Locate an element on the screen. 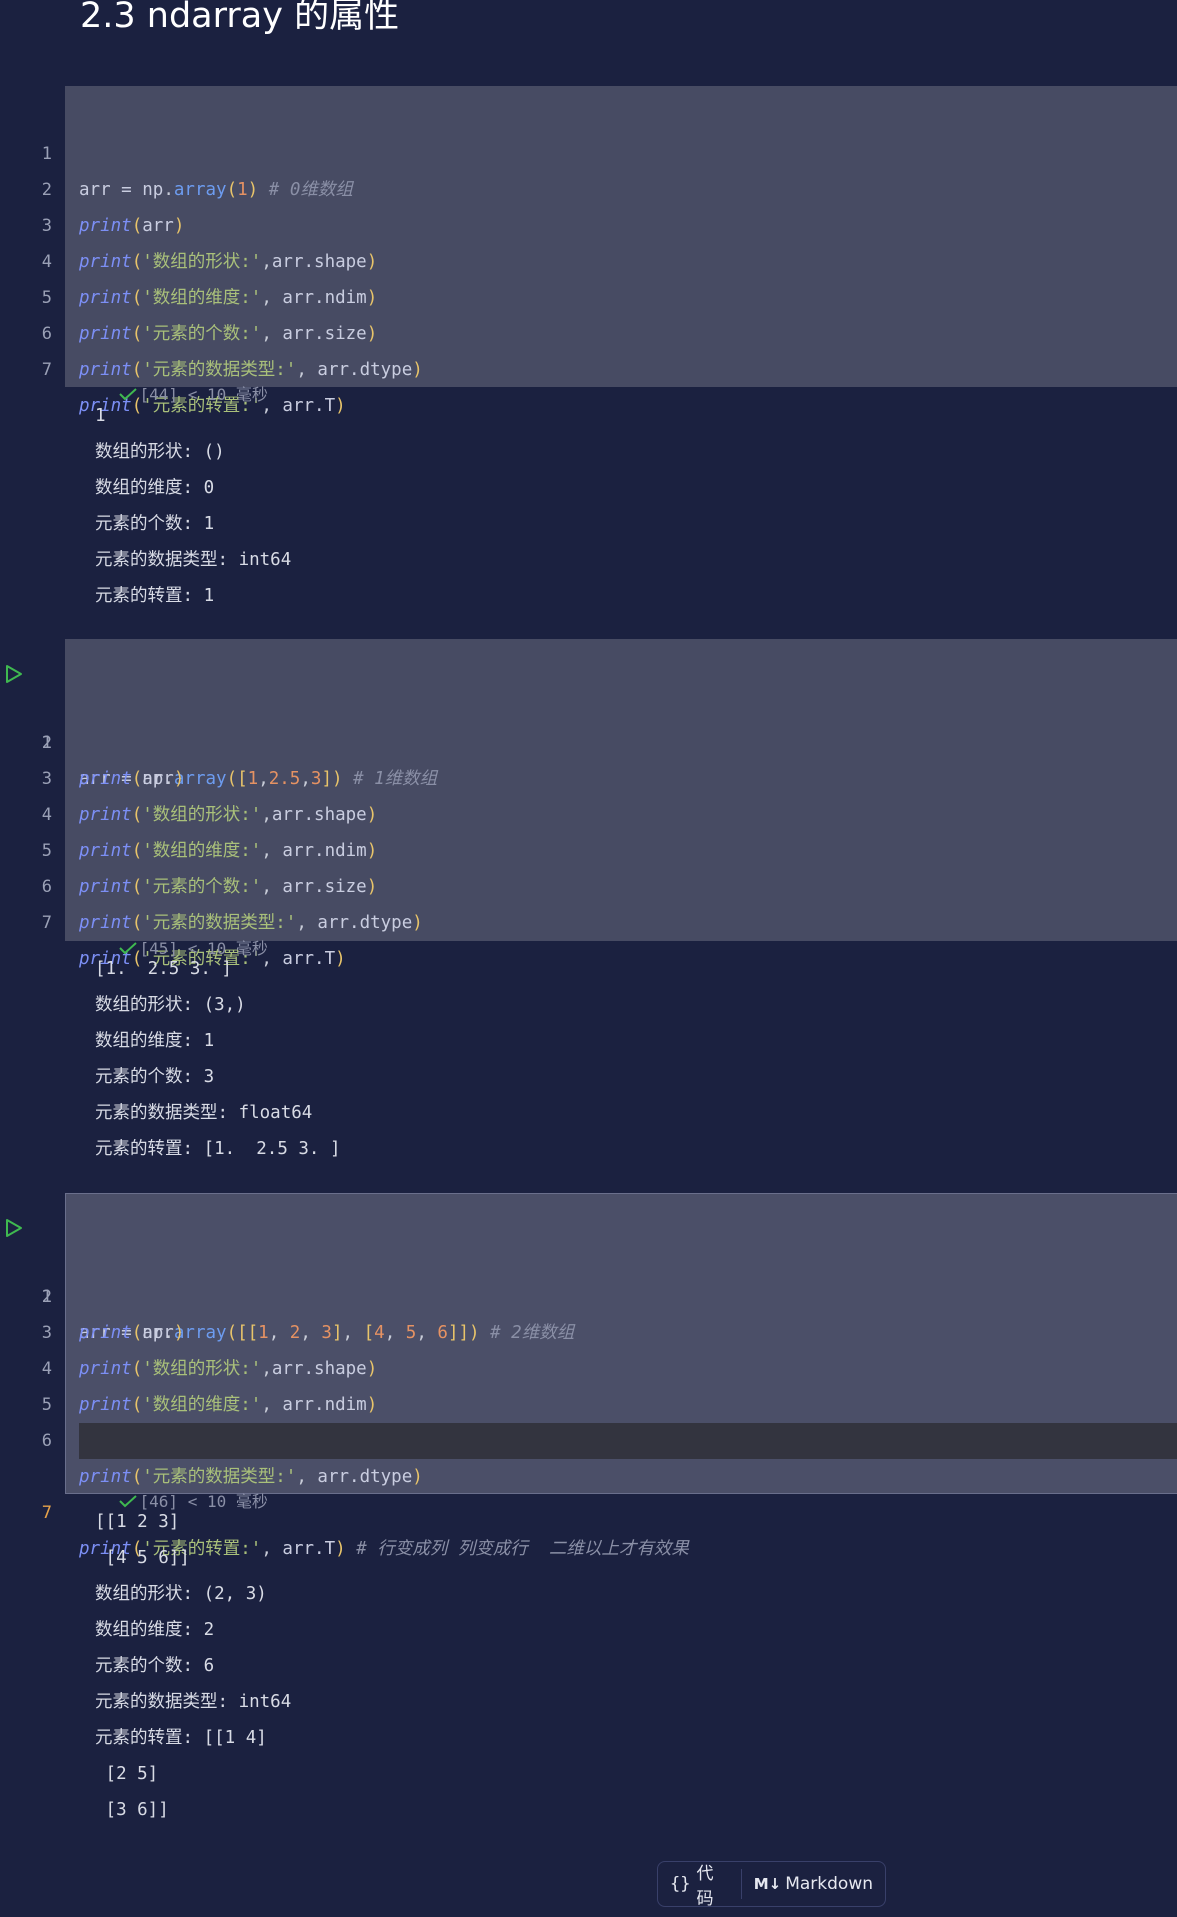  current-line-highlight is located at coordinates (628, 1441).